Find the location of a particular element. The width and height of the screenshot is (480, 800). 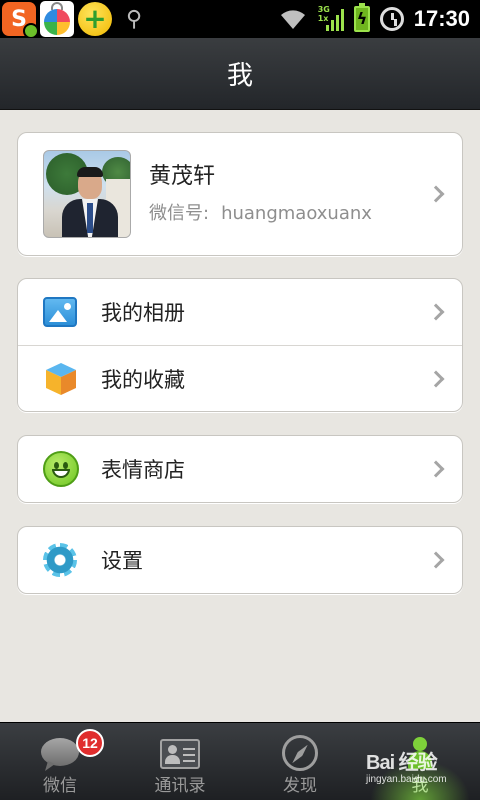

profile-card: 黄茂轩 微信号: huangmaoxuanx is located at coordinates (240, 194).